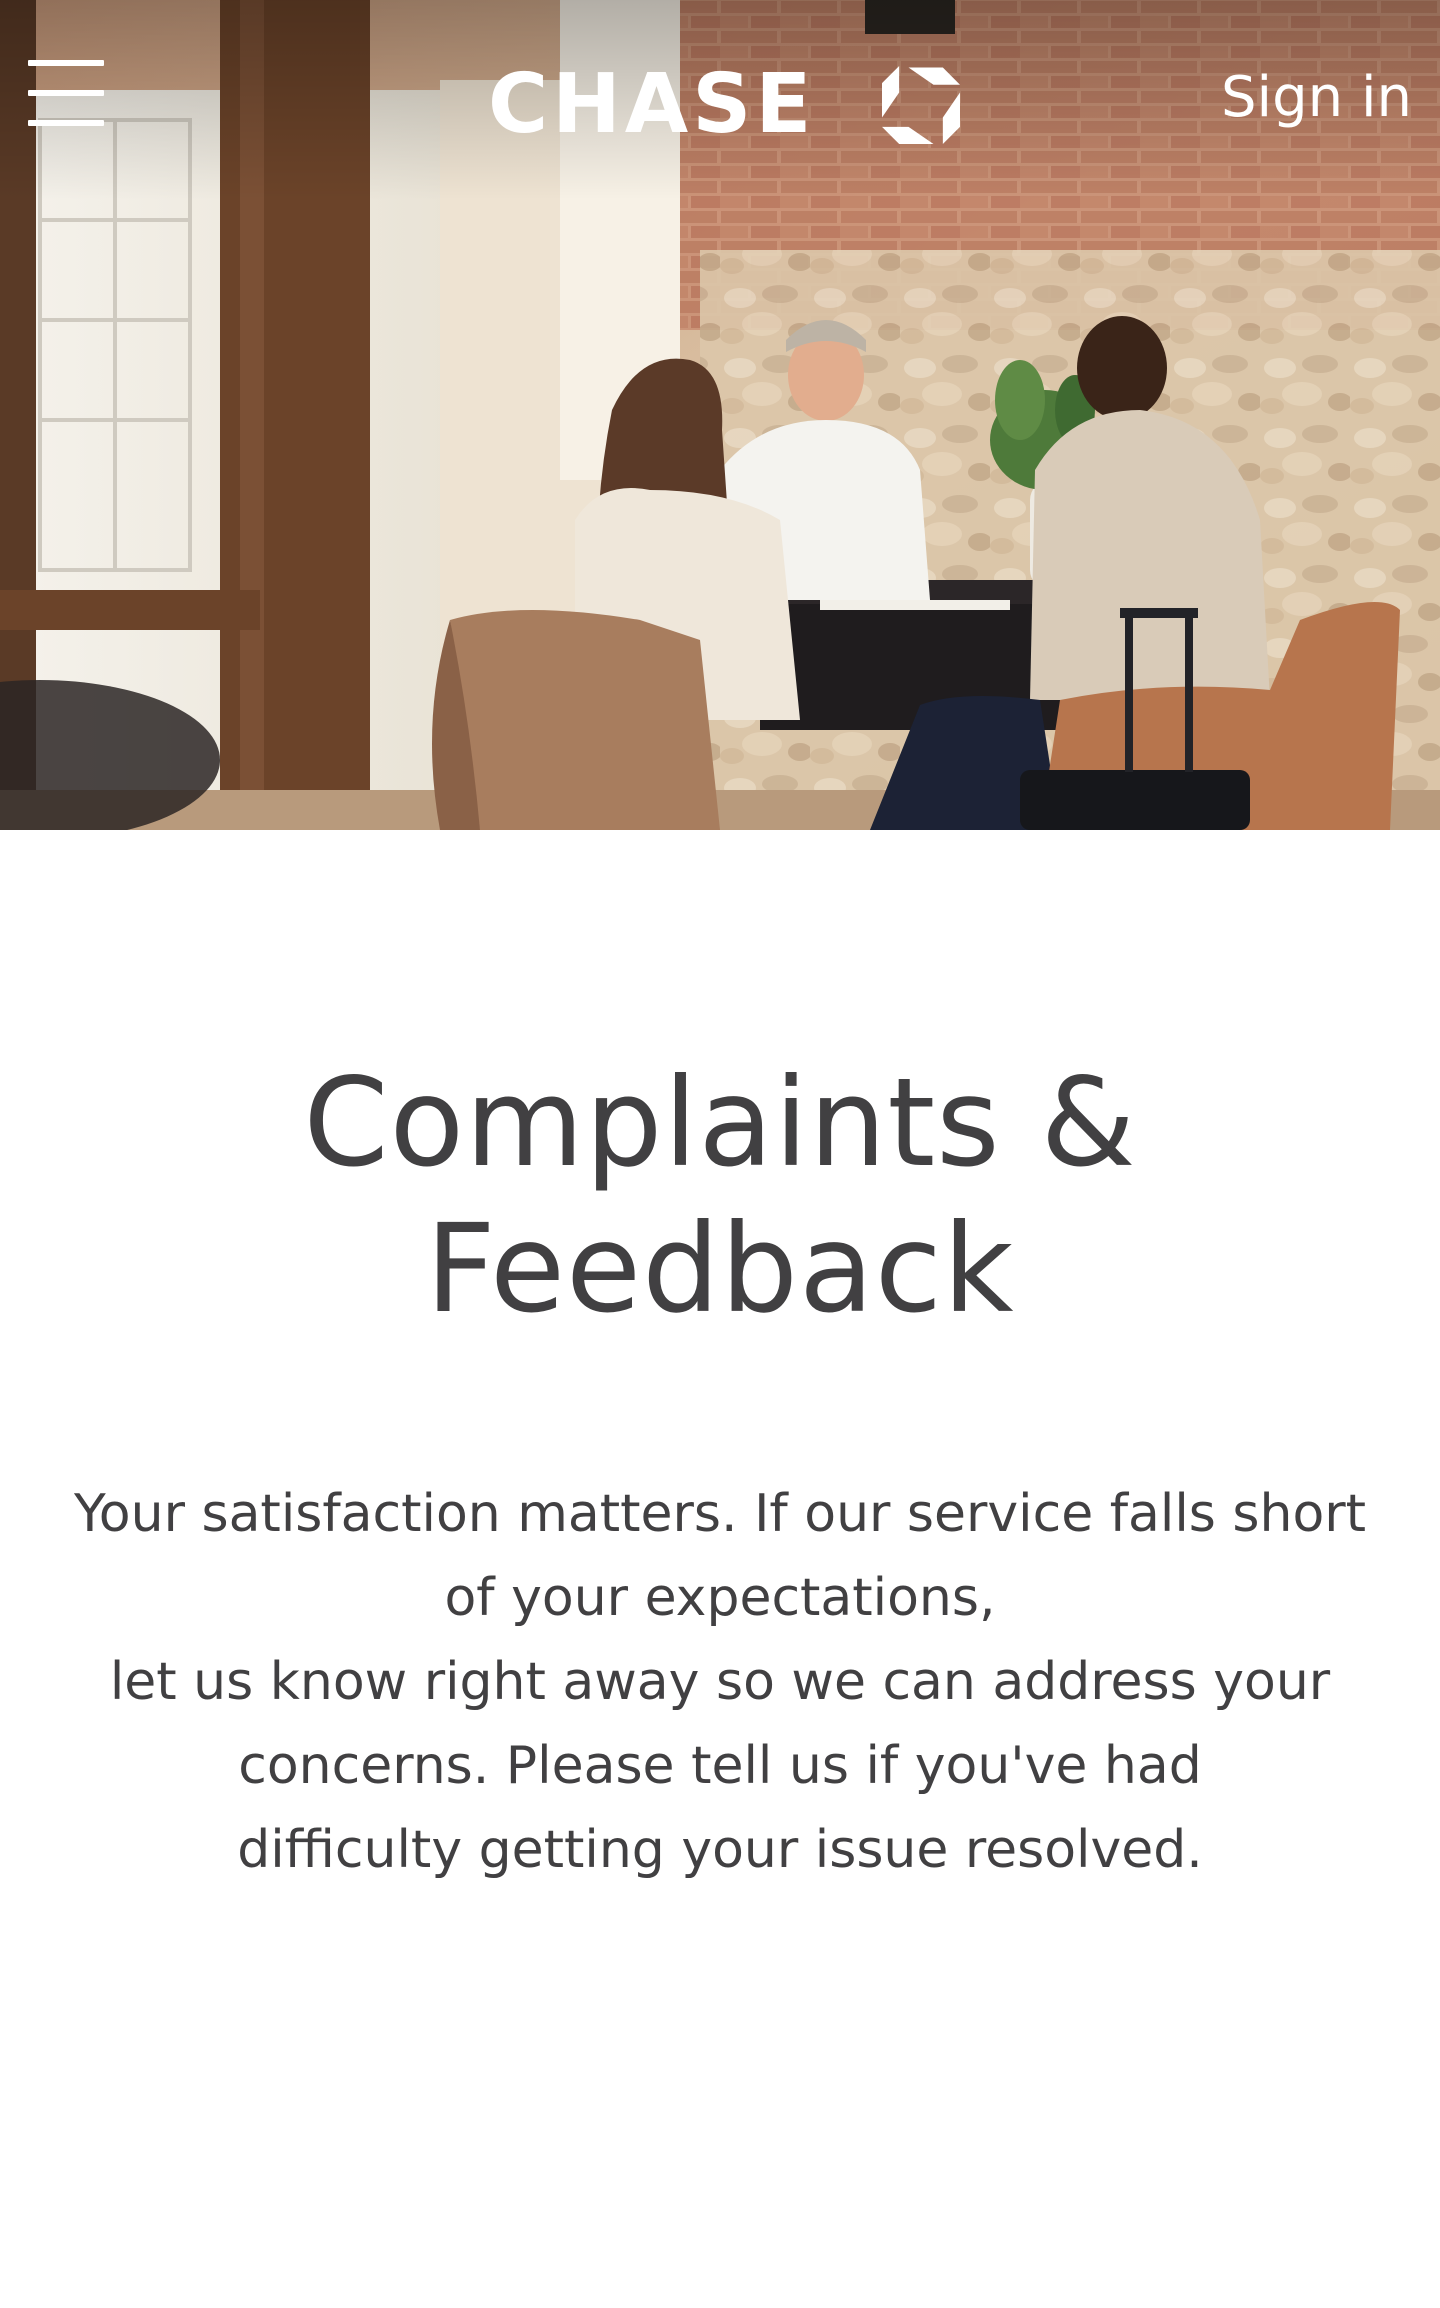  I want to click on sign-in-link: Sign in, so click(1316, 98).